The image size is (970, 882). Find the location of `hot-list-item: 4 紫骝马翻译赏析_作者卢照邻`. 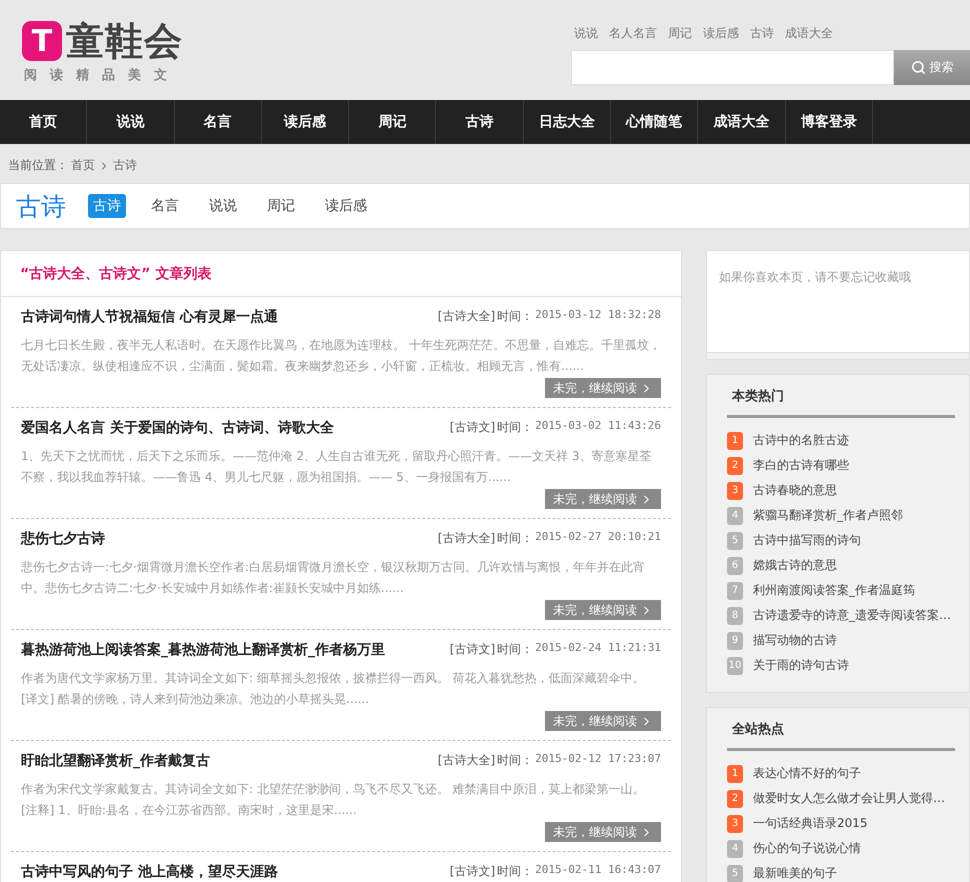

hot-list-item: 4 紫骝马翻译赏析_作者卢照邻 is located at coordinates (841, 515).